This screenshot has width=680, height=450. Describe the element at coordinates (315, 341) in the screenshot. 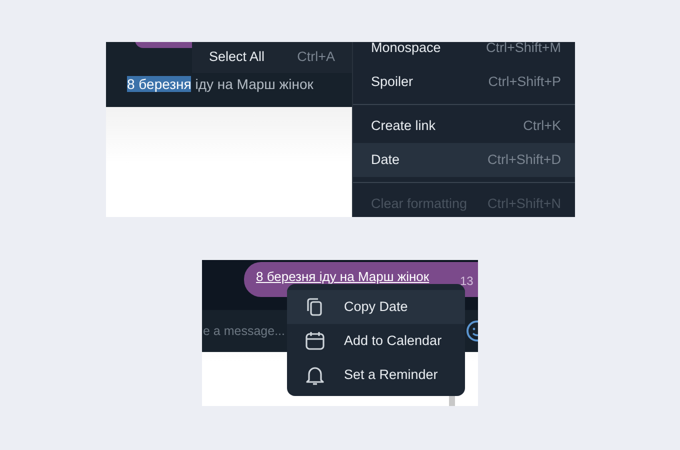

I see `calendar-icon` at that location.